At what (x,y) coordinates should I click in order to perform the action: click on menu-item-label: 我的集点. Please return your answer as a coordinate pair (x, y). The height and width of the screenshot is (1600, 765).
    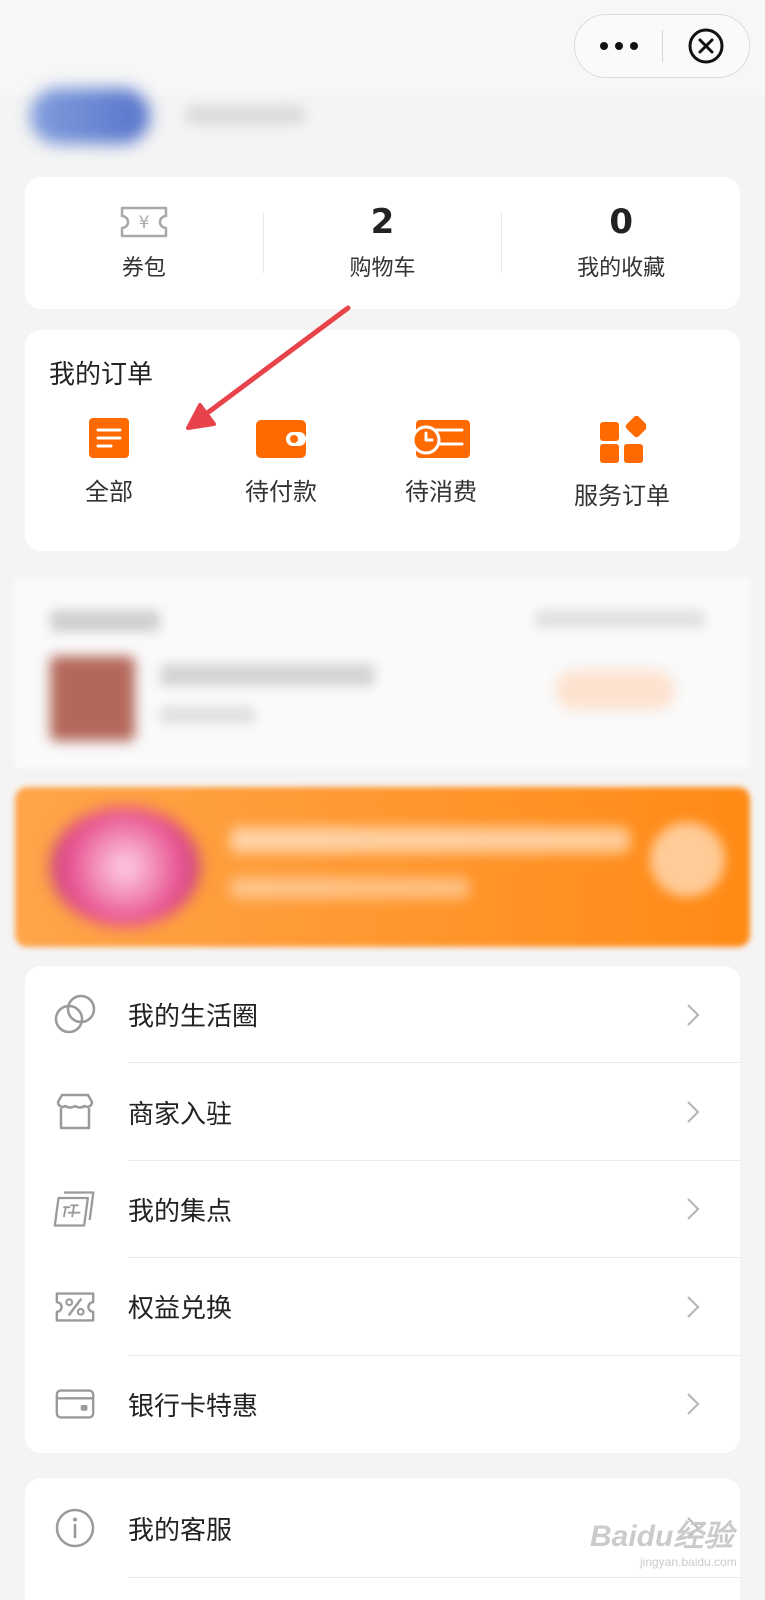
    Looking at the image, I should click on (180, 1211).